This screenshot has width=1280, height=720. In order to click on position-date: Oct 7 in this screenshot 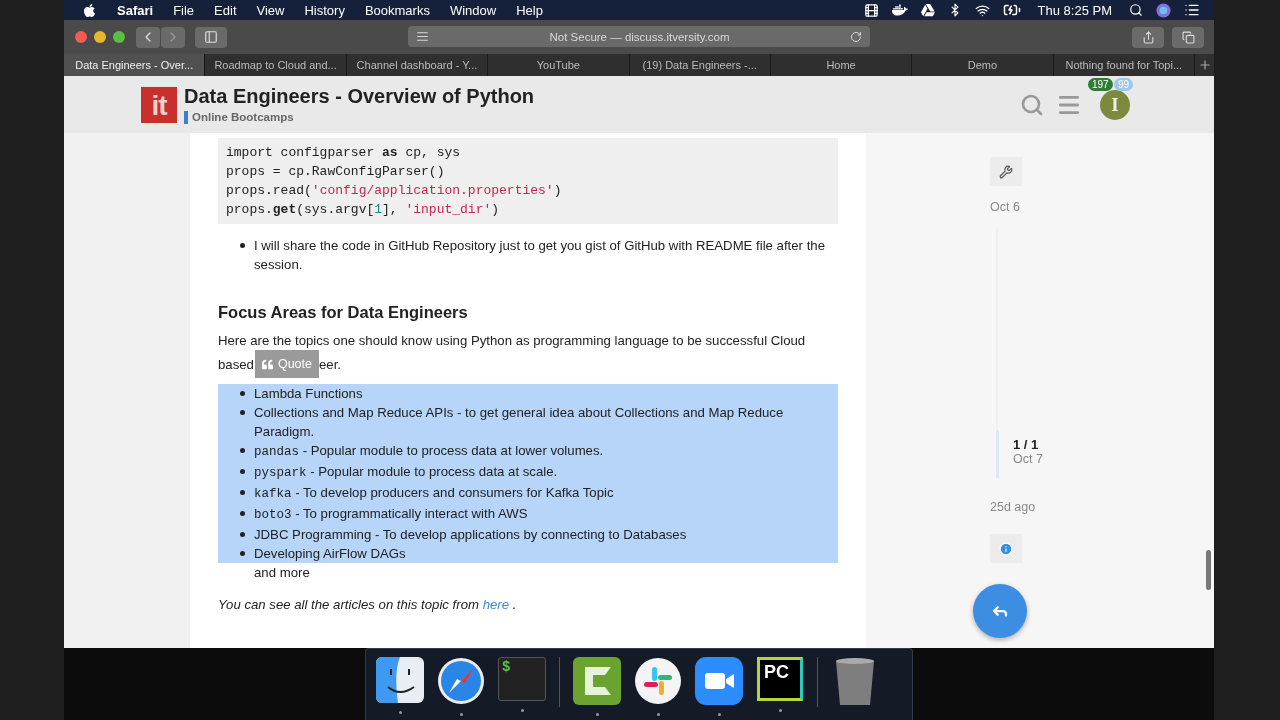, I will do `click(1028, 459)`.